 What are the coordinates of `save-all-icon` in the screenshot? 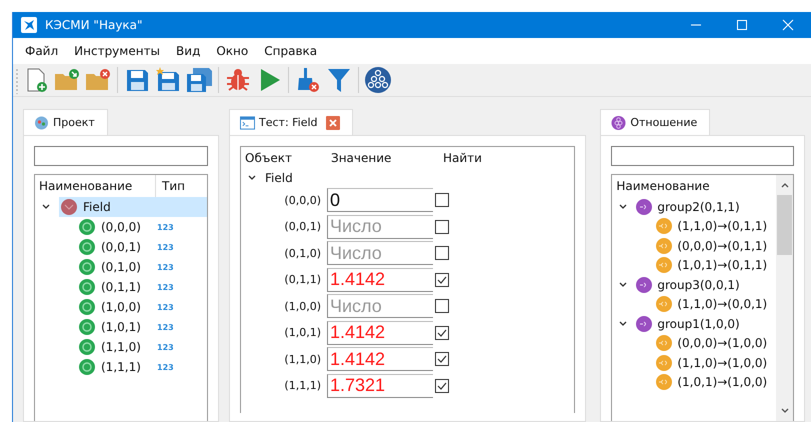 It's located at (199, 80).